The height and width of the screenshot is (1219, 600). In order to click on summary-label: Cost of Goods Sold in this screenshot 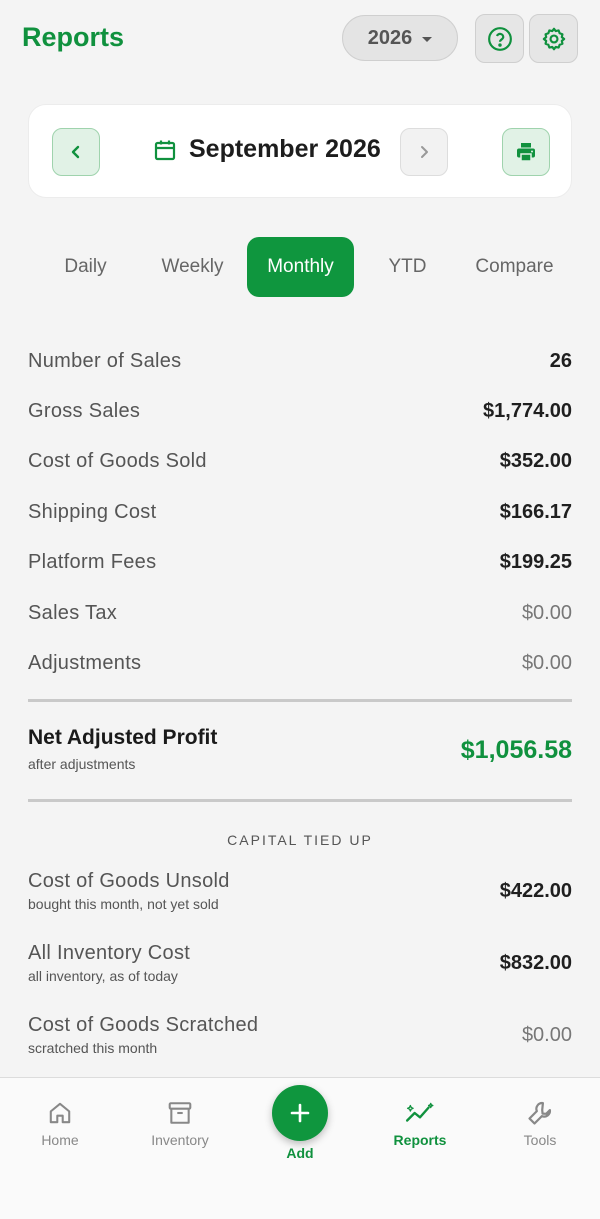, I will do `click(117, 461)`.